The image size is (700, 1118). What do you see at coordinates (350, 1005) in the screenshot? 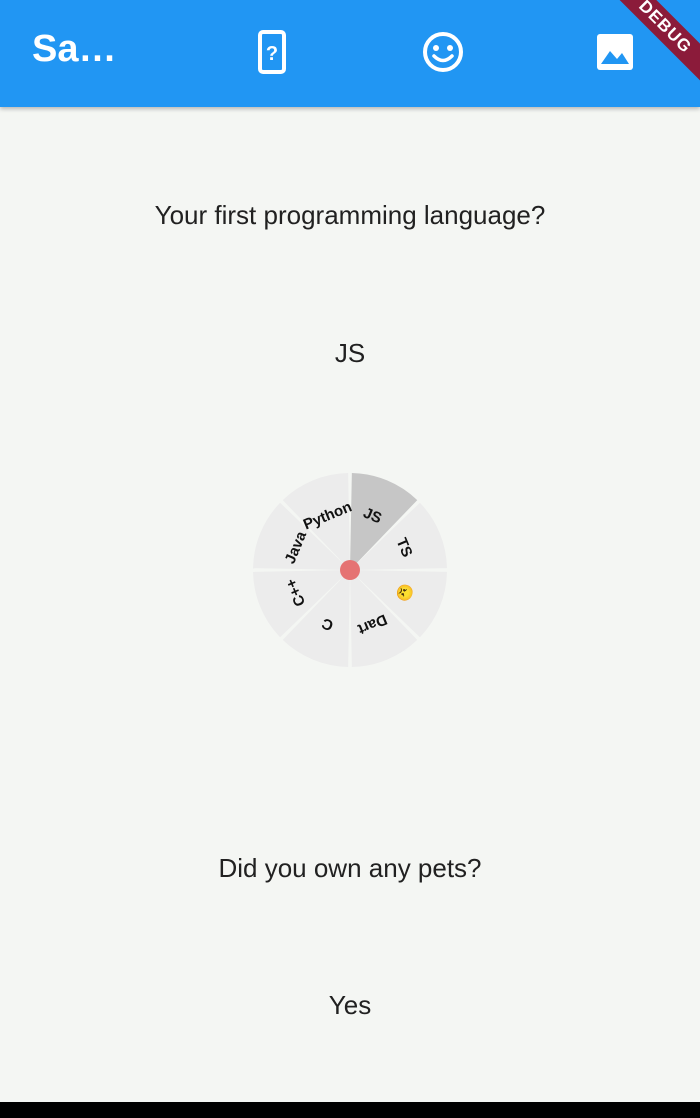
I see `answer-pets: Yes` at bounding box center [350, 1005].